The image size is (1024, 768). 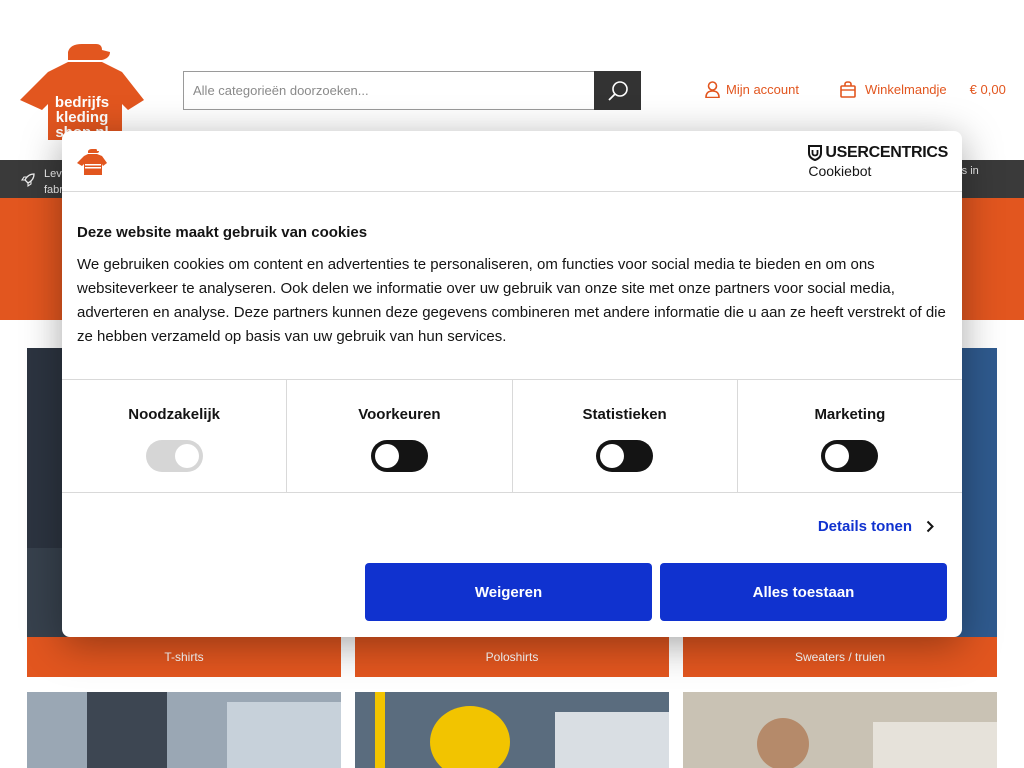 I want to click on statistics-switch, so click(x=625, y=456).